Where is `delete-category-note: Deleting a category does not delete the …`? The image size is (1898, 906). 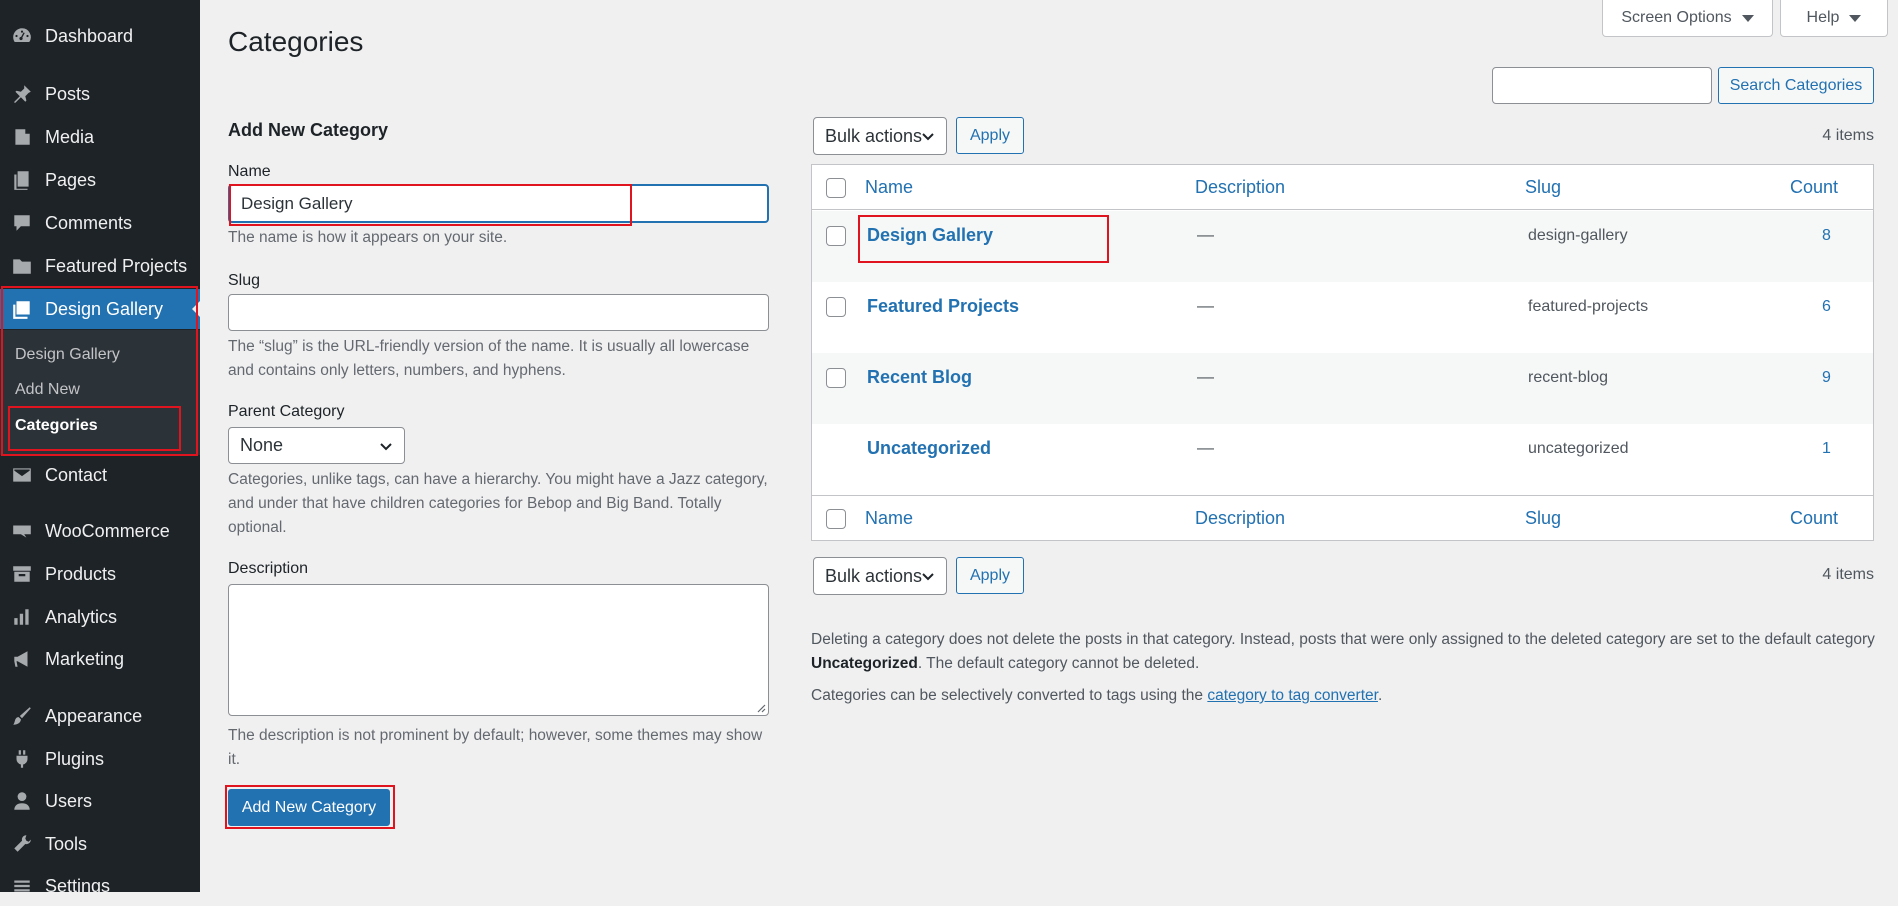 delete-category-note: Deleting a category does not delete the … is located at coordinates (1346, 652).